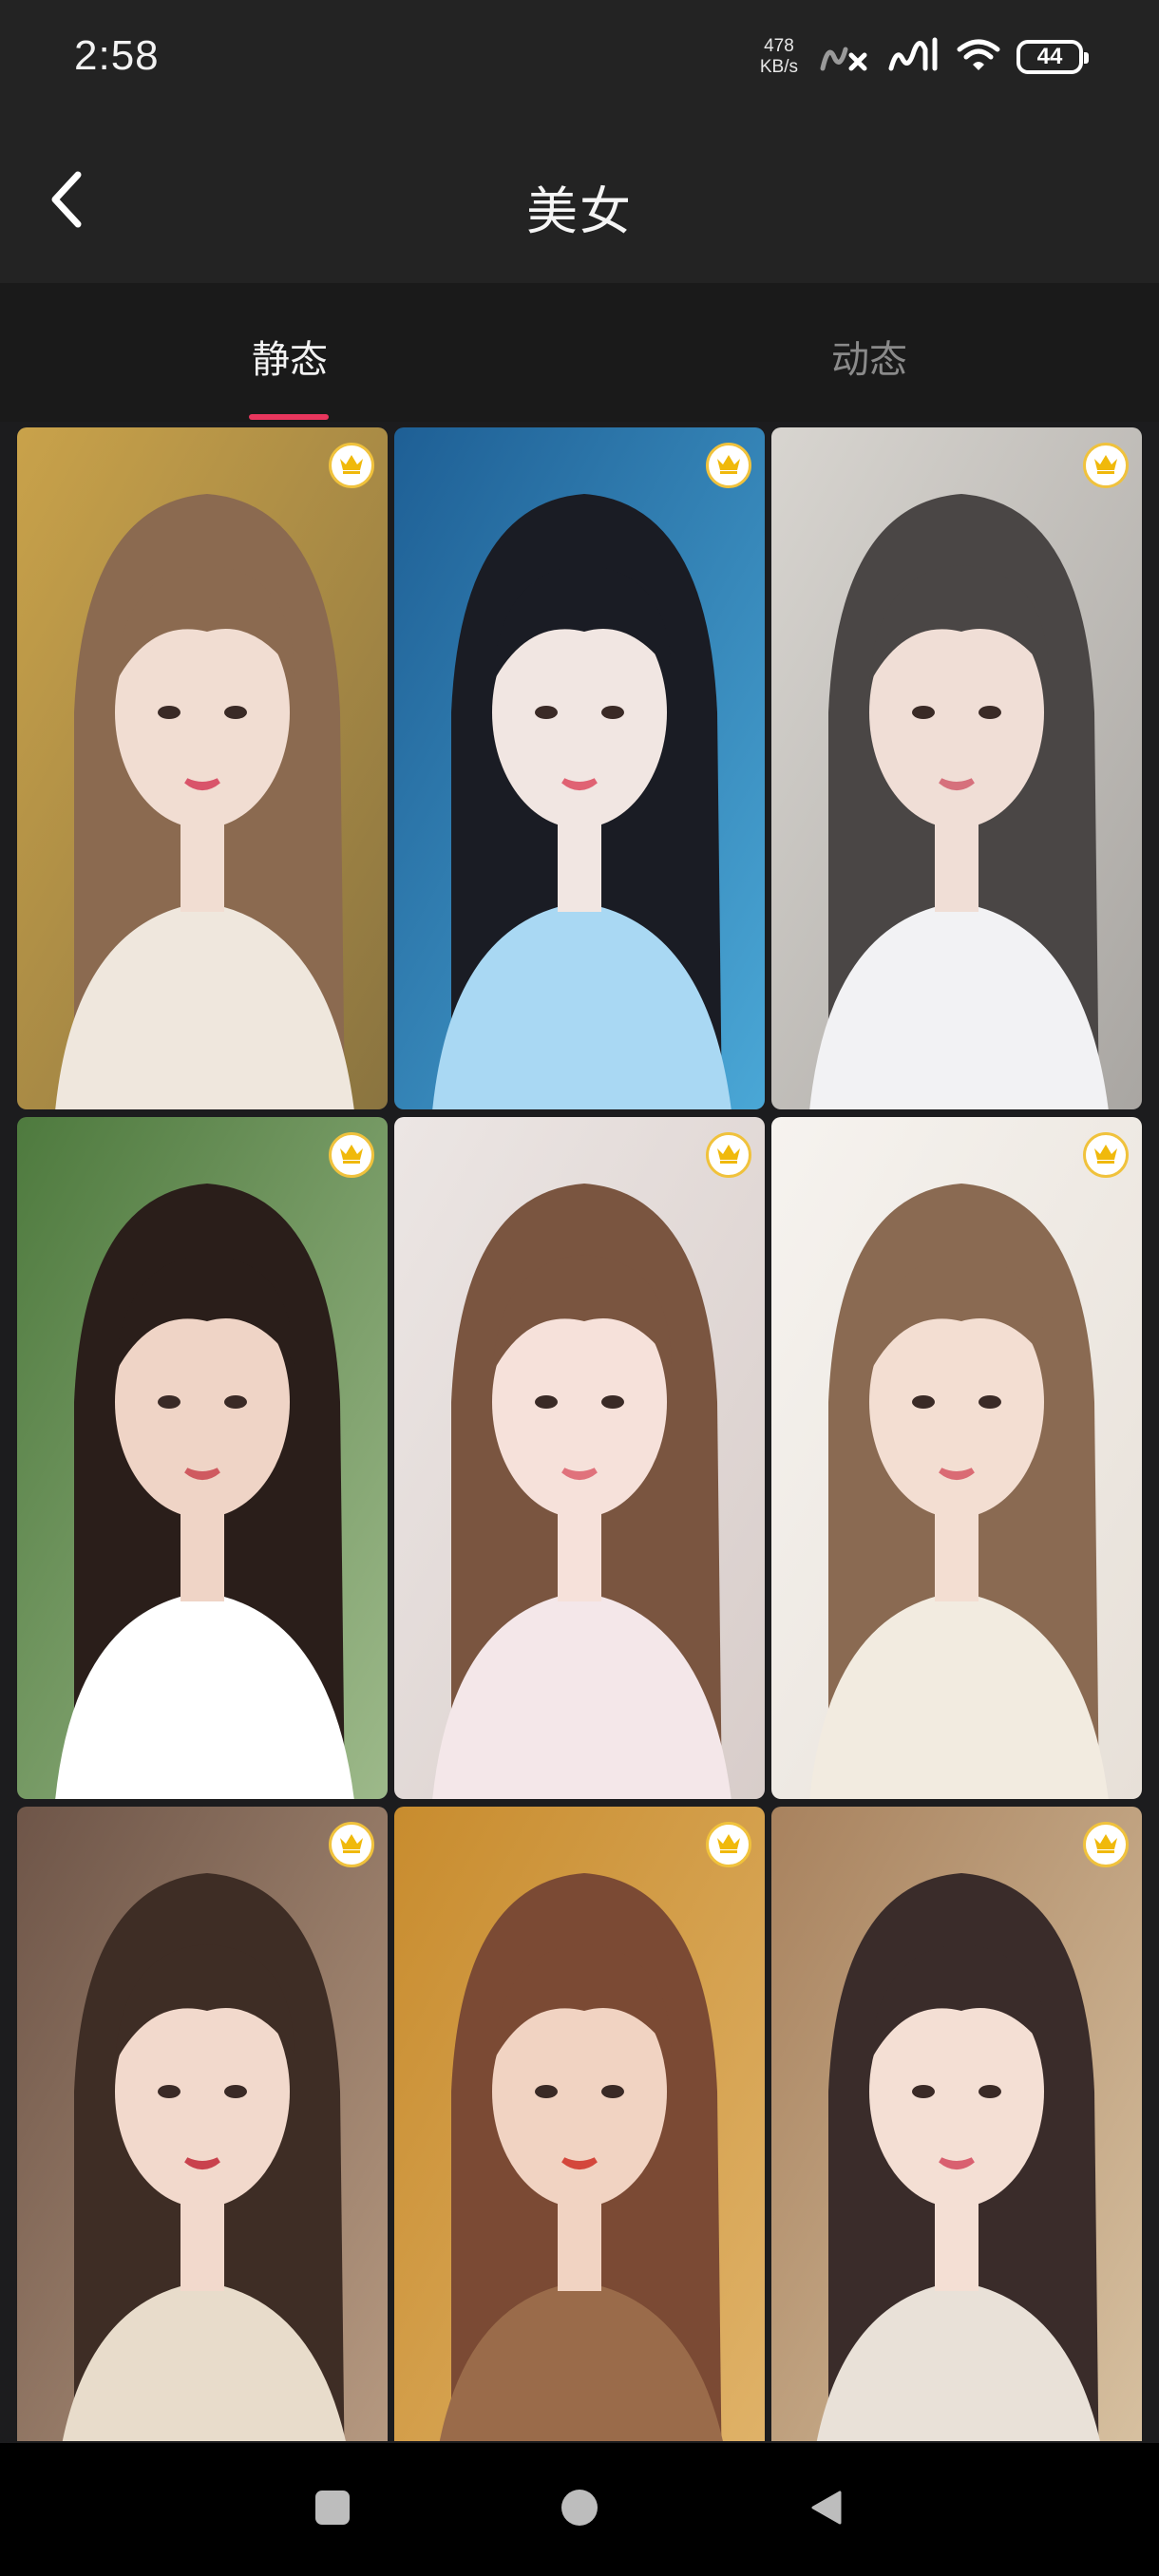 Image resolution: width=1159 pixels, height=2576 pixels. I want to click on battery-icon: 44, so click(1052, 57).